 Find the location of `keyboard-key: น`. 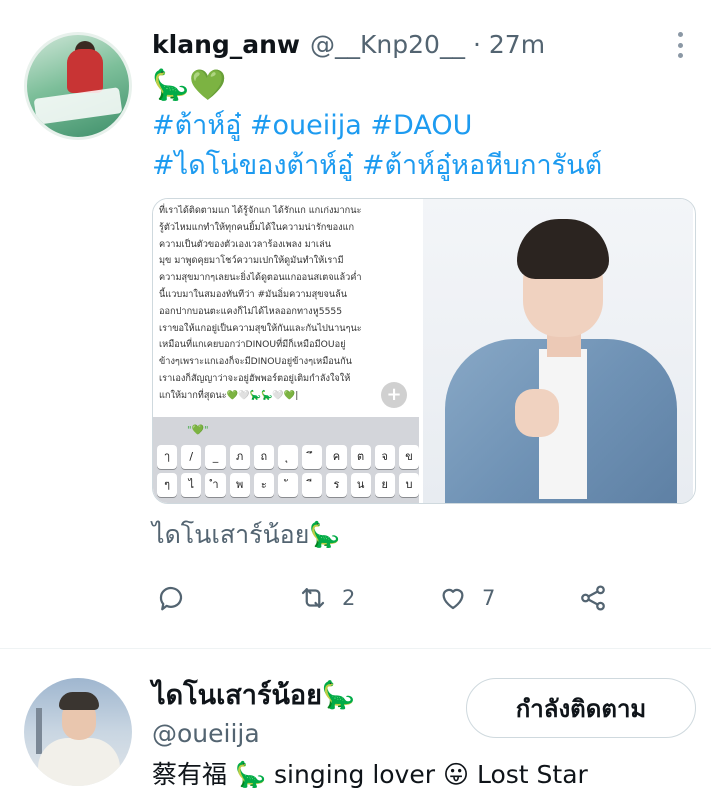

keyboard-key: น is located at coordinates (360, 485).